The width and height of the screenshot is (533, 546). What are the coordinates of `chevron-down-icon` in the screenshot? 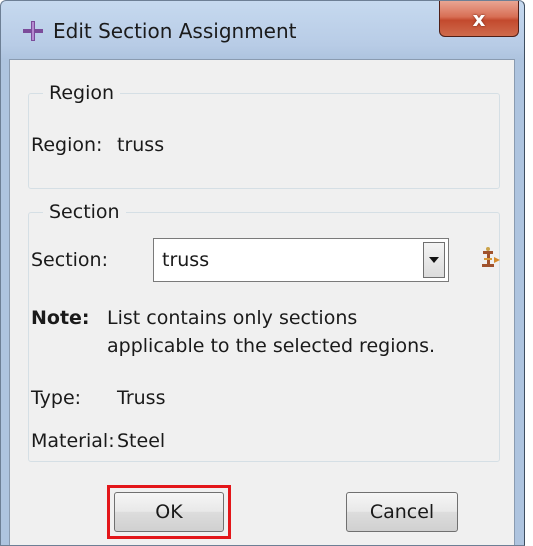 It's located at (434, 260).